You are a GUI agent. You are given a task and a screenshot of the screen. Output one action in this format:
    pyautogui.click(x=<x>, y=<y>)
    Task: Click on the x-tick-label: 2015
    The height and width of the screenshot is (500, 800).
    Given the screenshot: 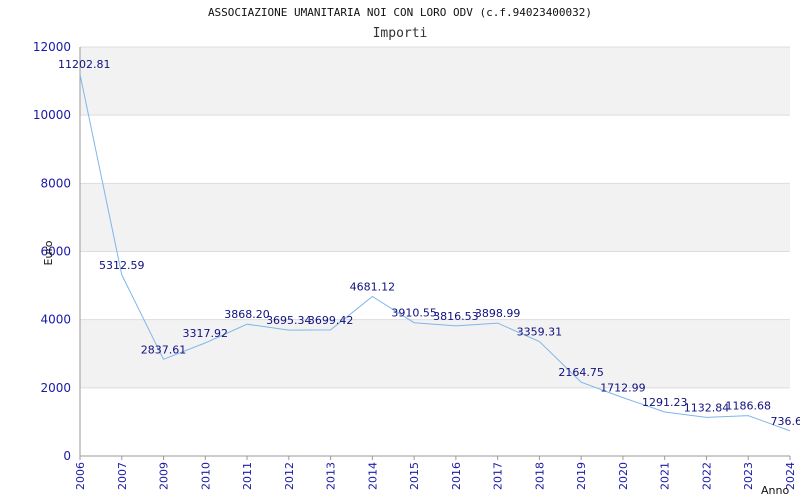 What is the action you would take?
    pyautogui.click(x=414, y=476)
    